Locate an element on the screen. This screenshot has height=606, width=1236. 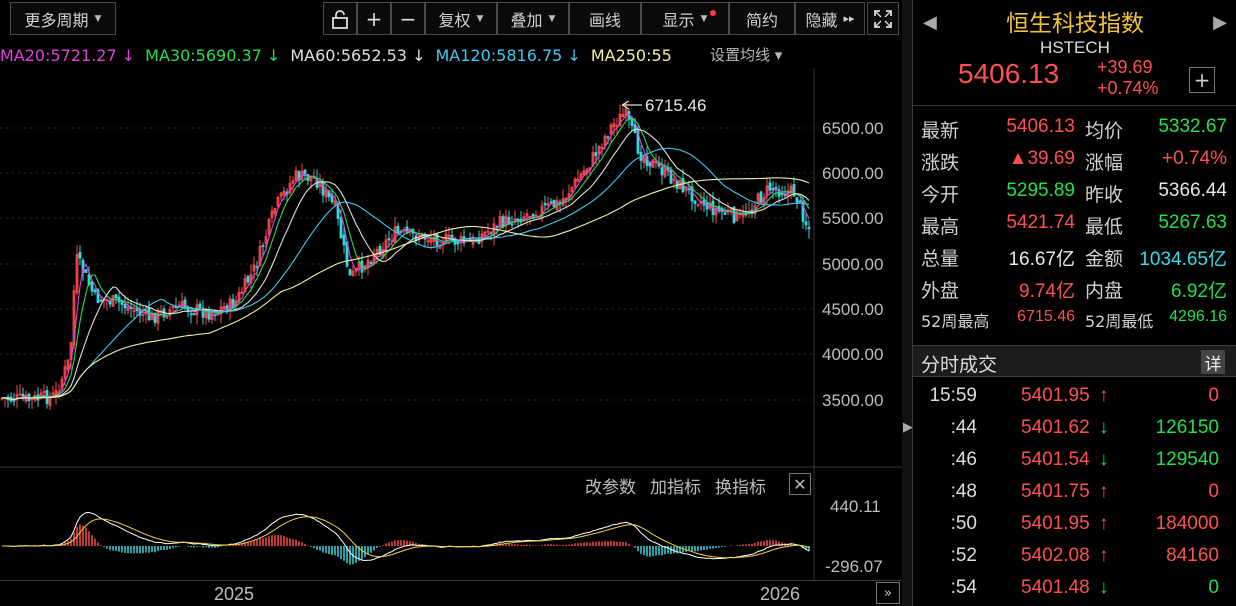
quote-row: 最高 5421.74 最低 5267.63 is located at coordinates (1074, 224).